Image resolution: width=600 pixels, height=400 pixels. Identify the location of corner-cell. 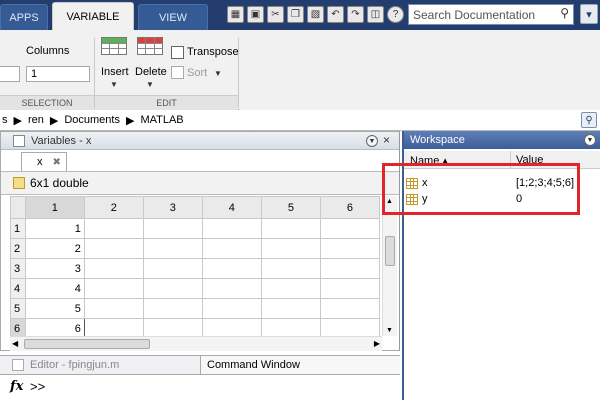
(18, 207).